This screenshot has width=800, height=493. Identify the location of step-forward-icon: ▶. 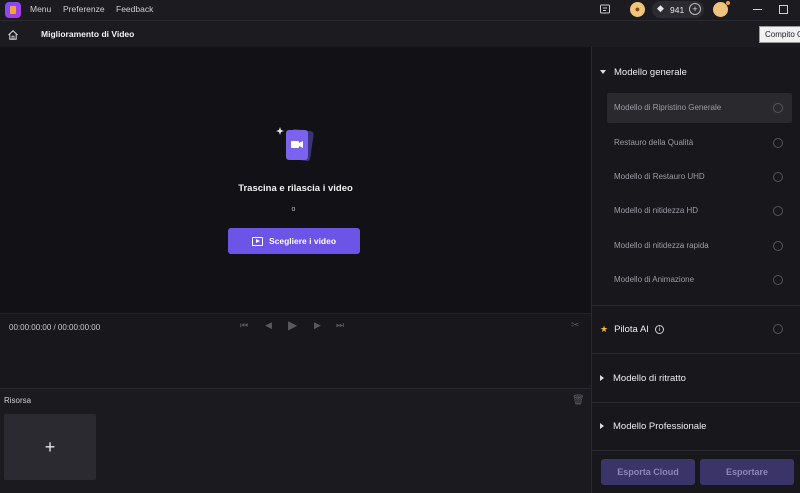
(317, 325).